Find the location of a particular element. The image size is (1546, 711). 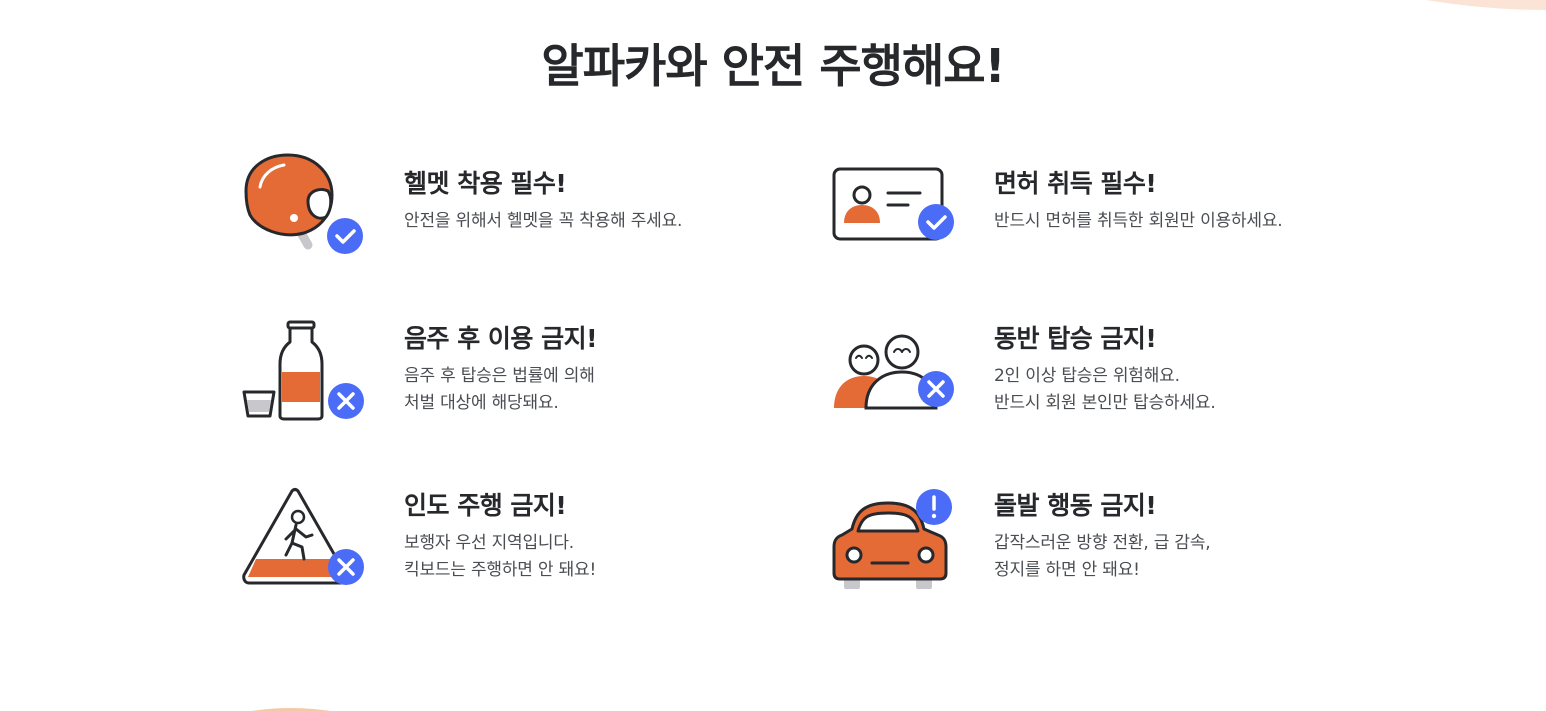

rule-description-line: 보행자 우선 지역입니다. is located at coordinates (489, 543).